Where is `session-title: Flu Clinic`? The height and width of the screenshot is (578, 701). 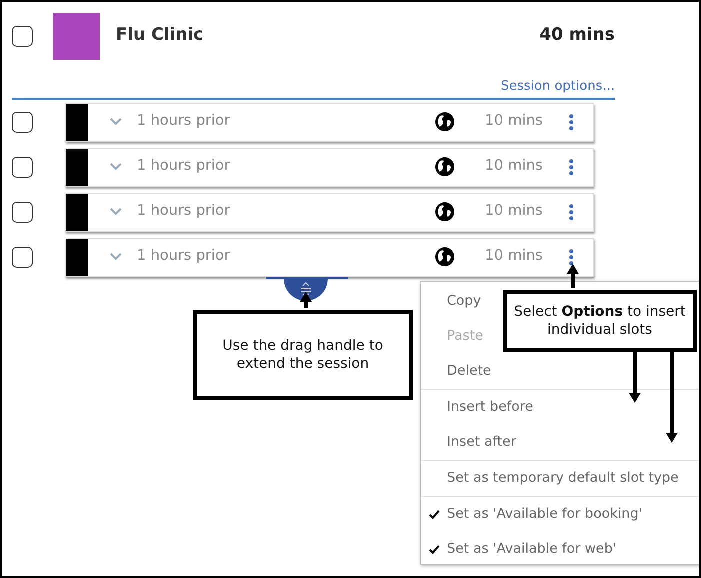 session-title: Flu Clinic is located at coordinates (160, 36).